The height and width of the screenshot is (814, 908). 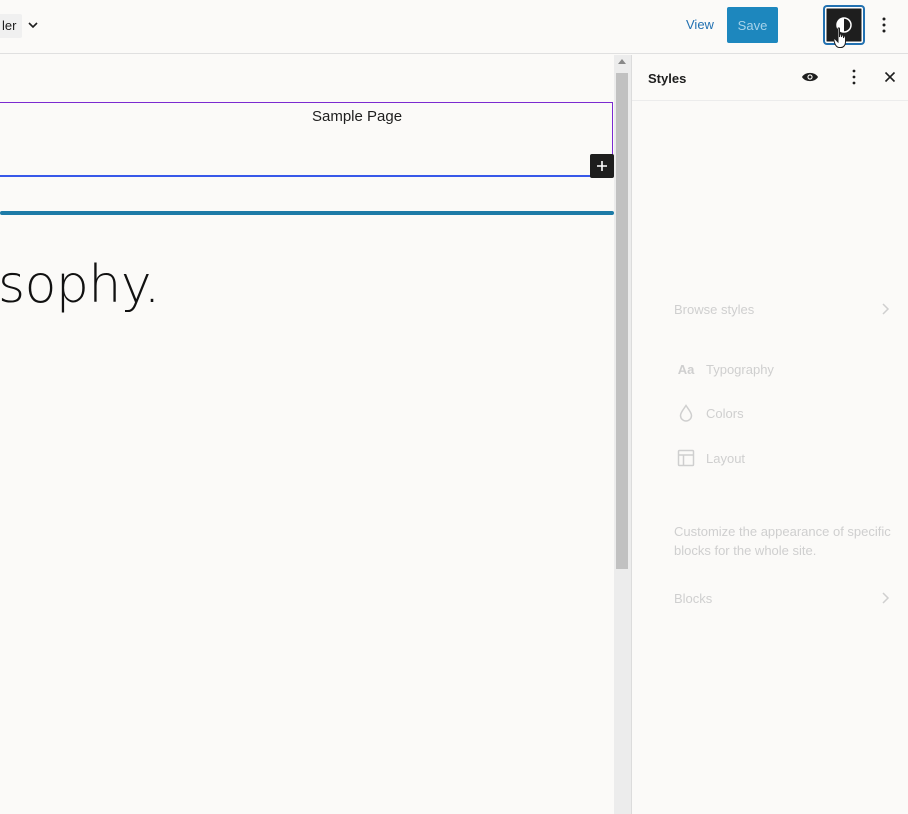 What do you see at coordinates (770, 78) in the screenshot?
I see `sidebar-header: Styles` at bounding box center [770, 78].